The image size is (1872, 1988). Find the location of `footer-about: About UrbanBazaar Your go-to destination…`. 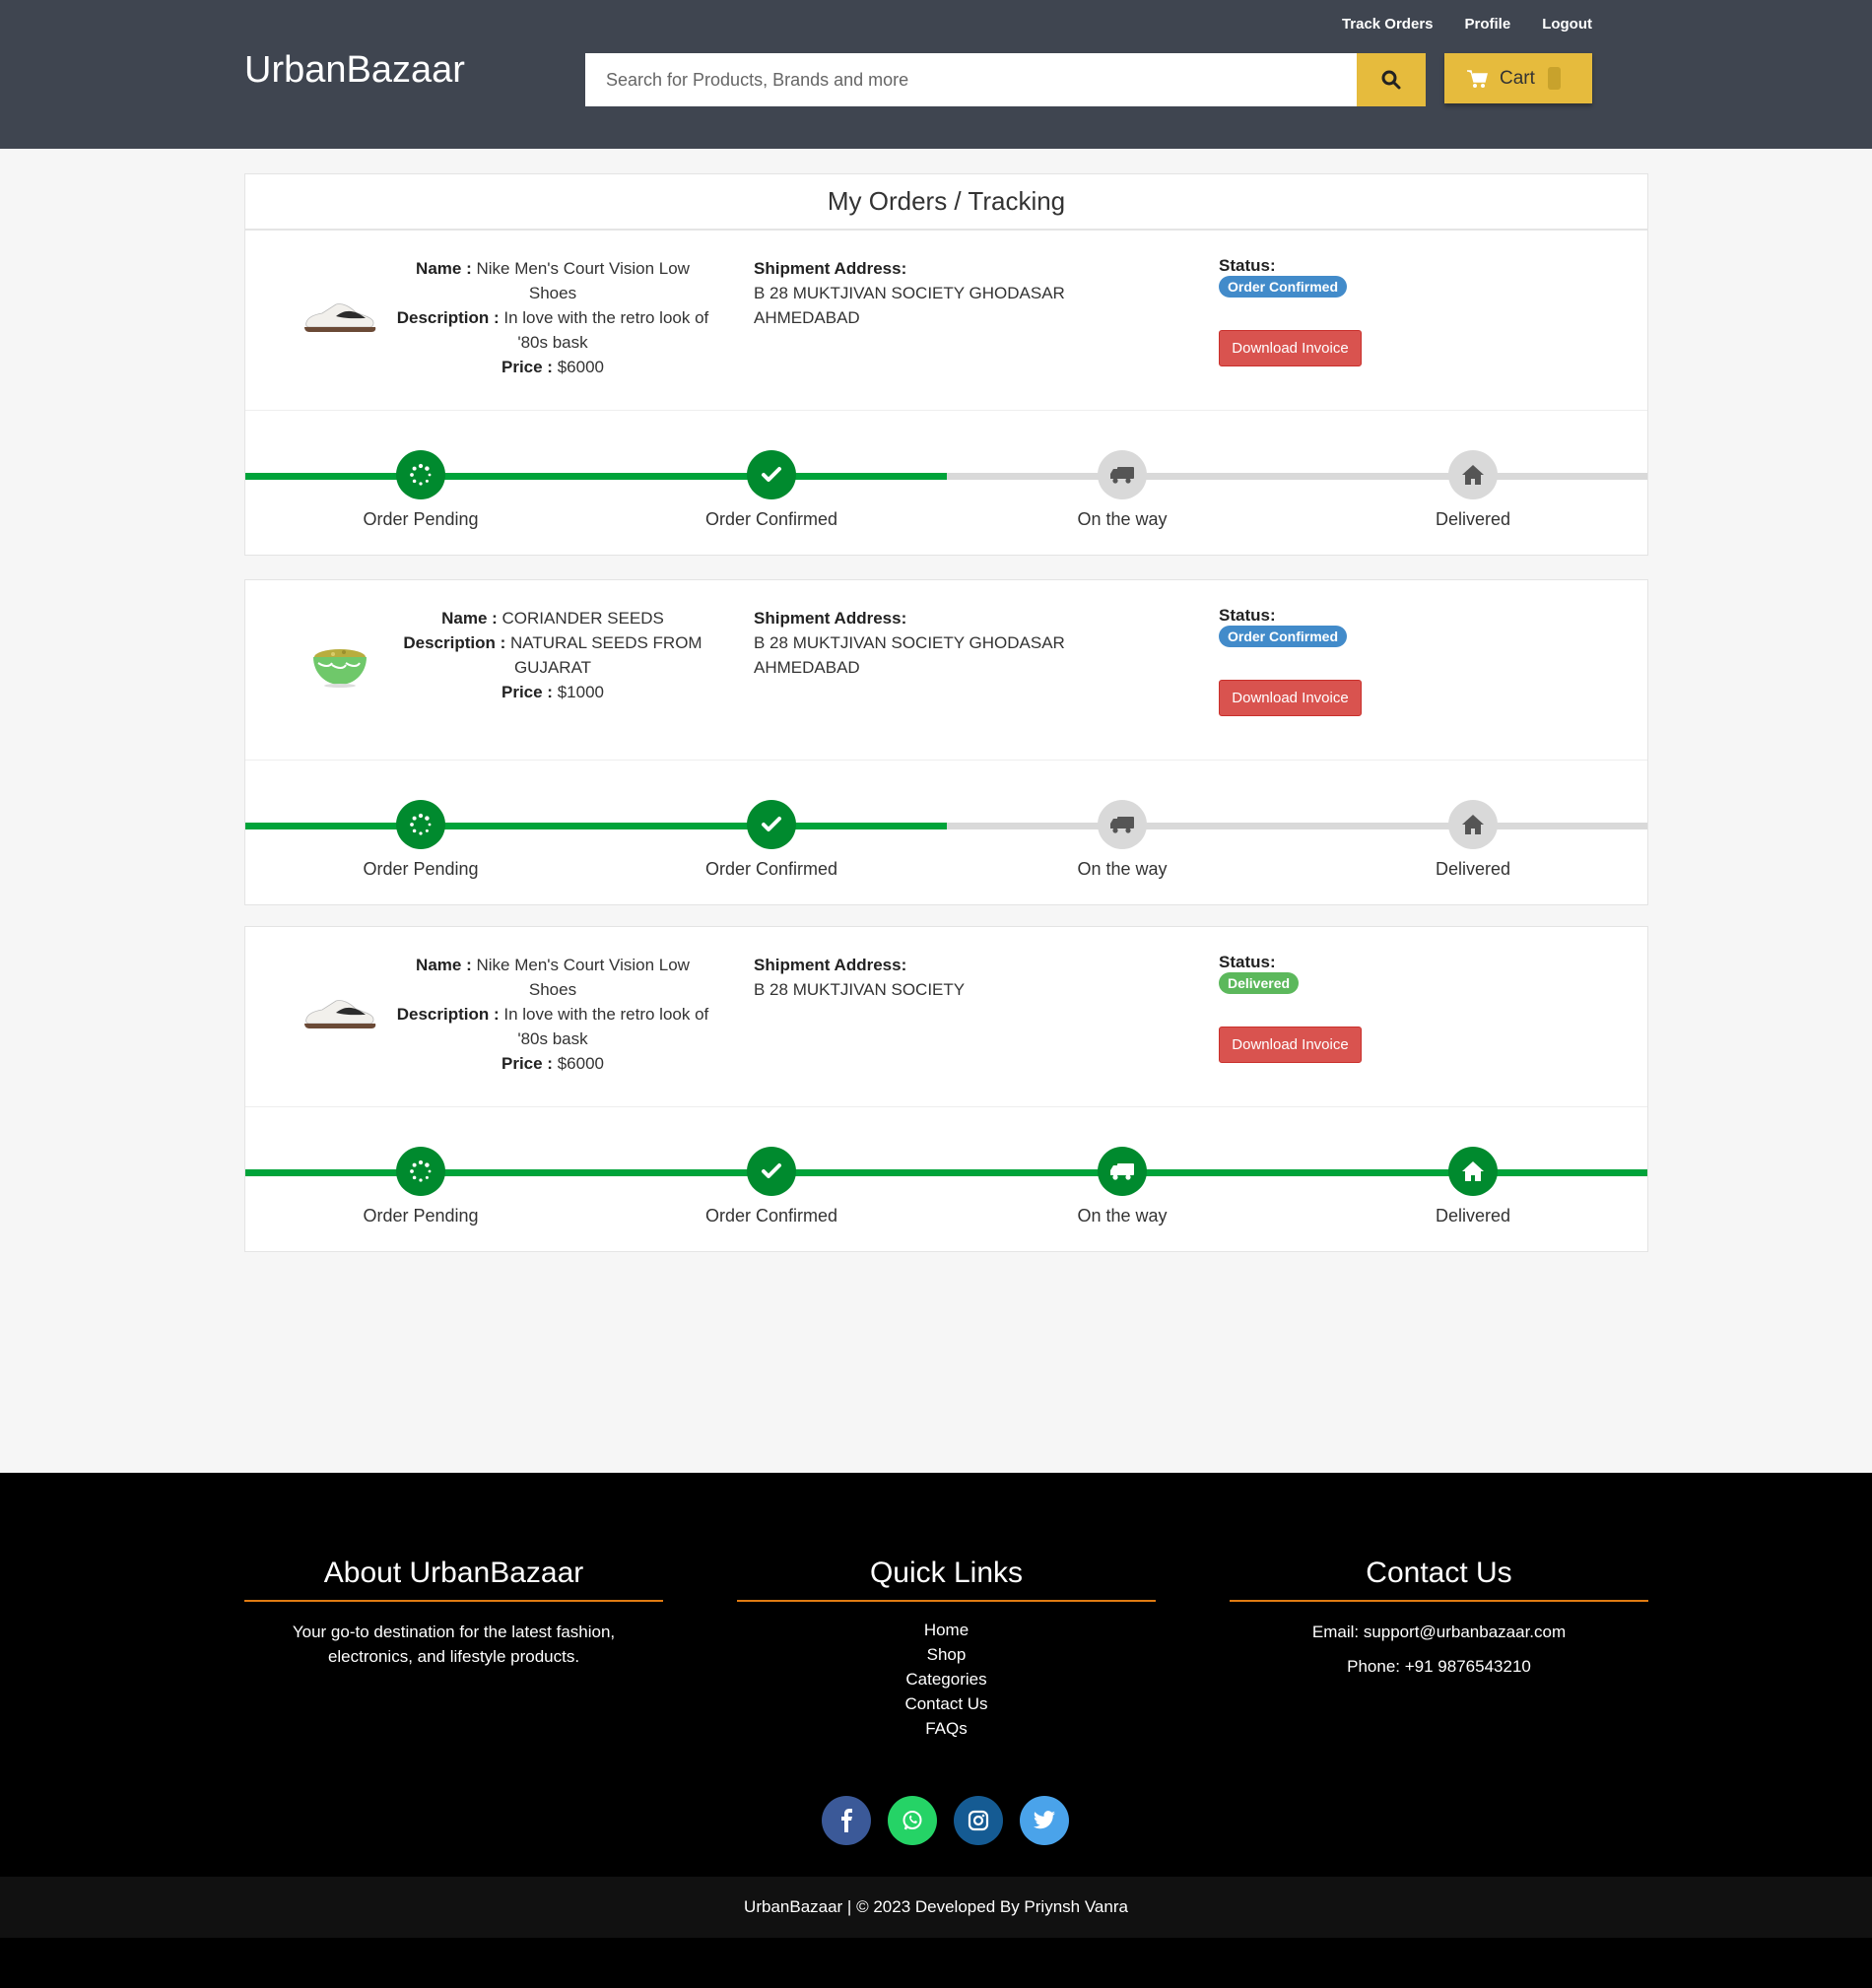

footer-about: About UrbanBazaar Your go-to destination… is located at coordinates (453, 1613).